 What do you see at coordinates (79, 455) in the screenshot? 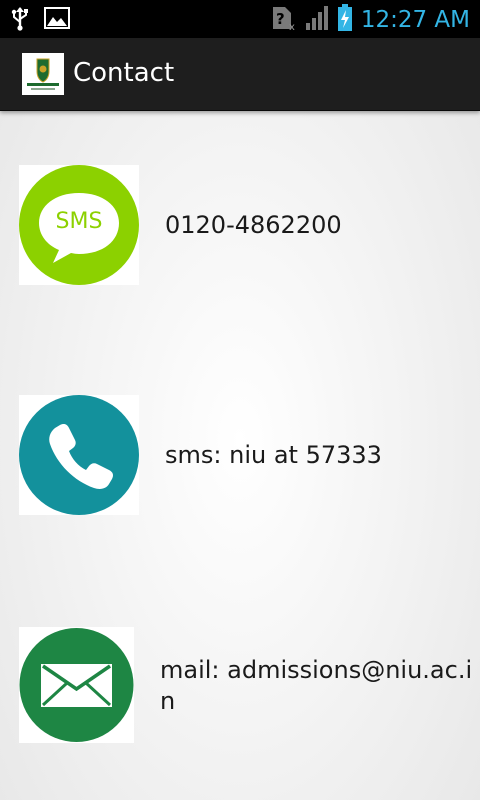
I see `phone-icon` at bounding box center [79, 455].